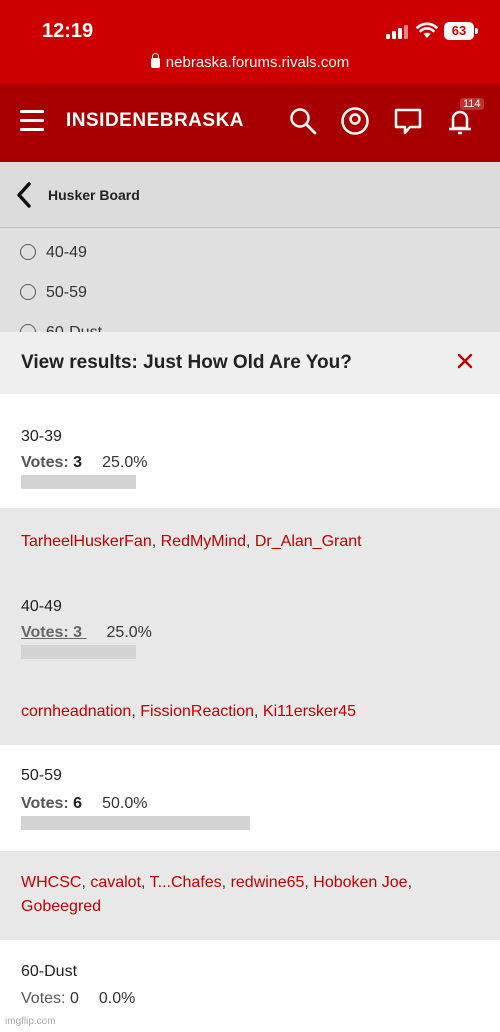  Describe the element at coordinates (41, 606) in the screenshot. I see `result-range: 40-49` at that location.